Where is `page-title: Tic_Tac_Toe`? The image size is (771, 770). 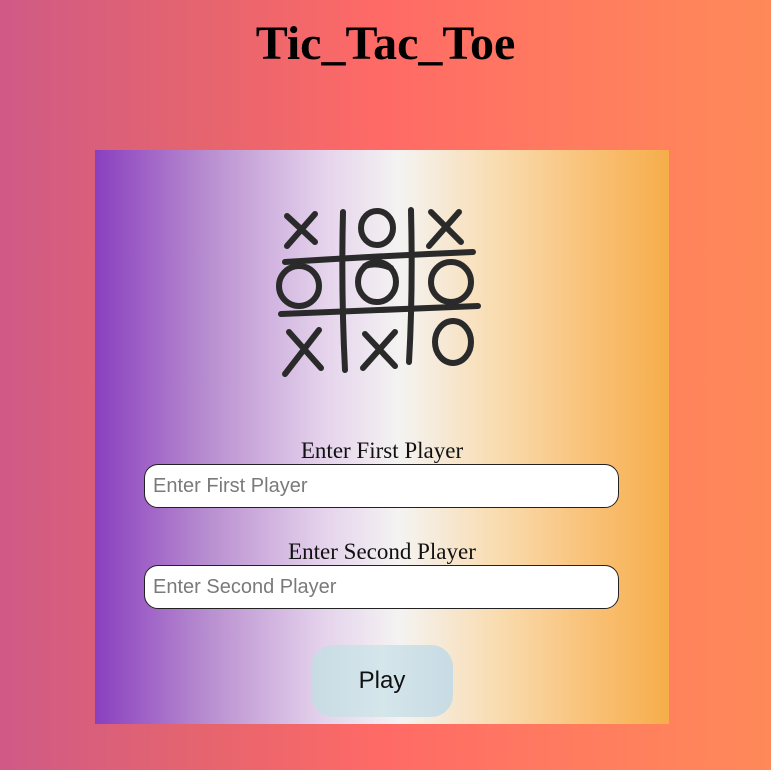
page-title: Tic_Tac_Toe is located at coordinates (385, 43).